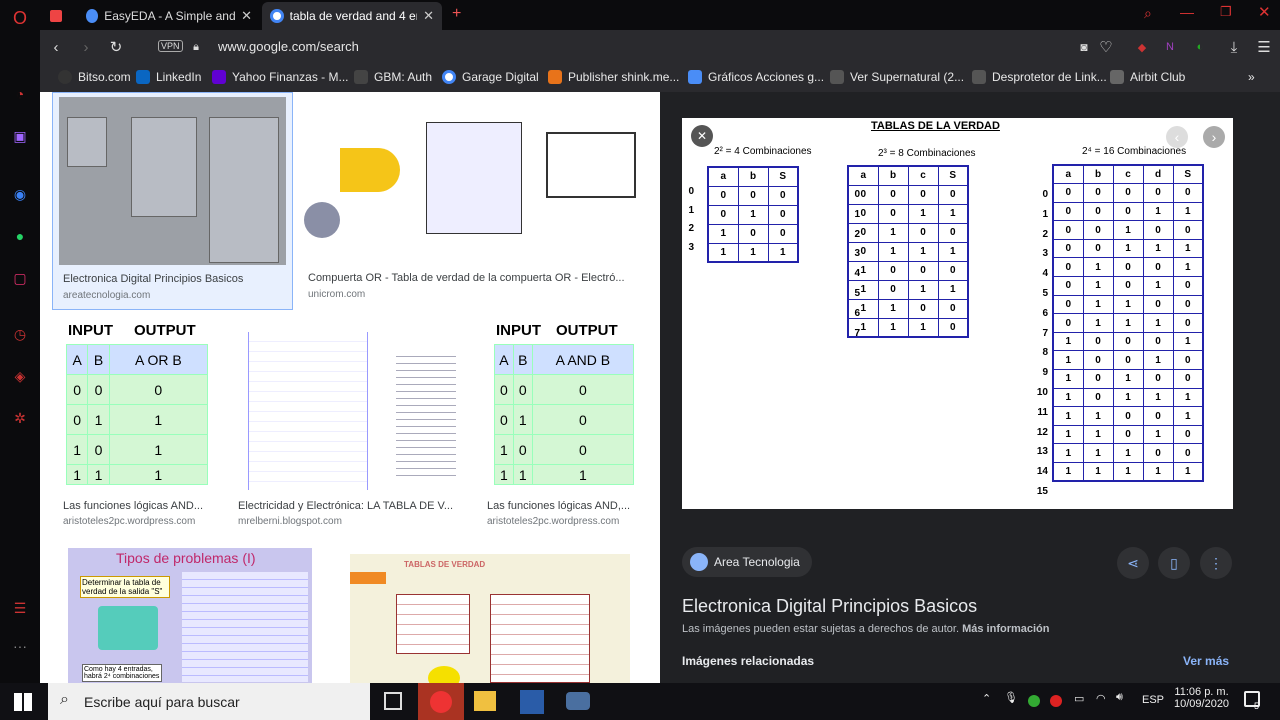 The image size is (1280, 720). Describe the element at coordinates (209, 701) in the screenshot. I see `taskbar-search-box: ⌕ Escribe aquí para buscar` at that location.